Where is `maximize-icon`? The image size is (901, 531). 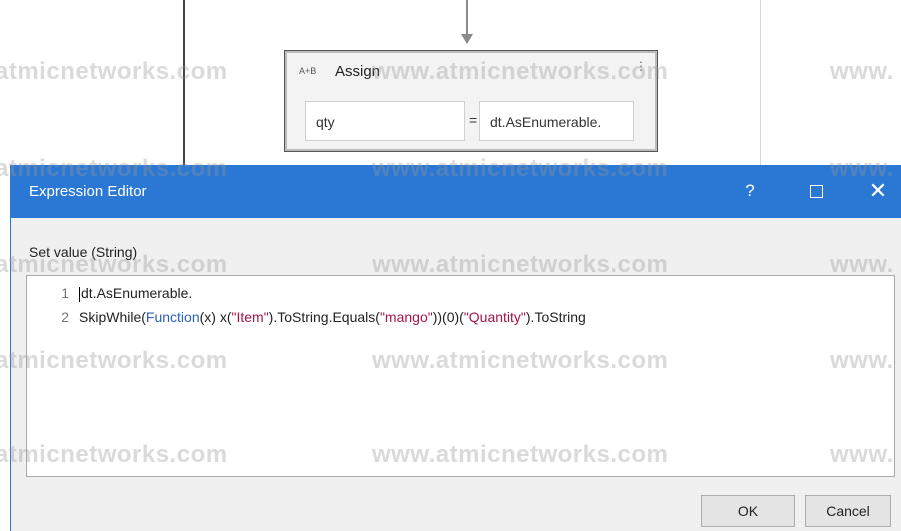
maximize-icon is located at coordinates (816, 192).